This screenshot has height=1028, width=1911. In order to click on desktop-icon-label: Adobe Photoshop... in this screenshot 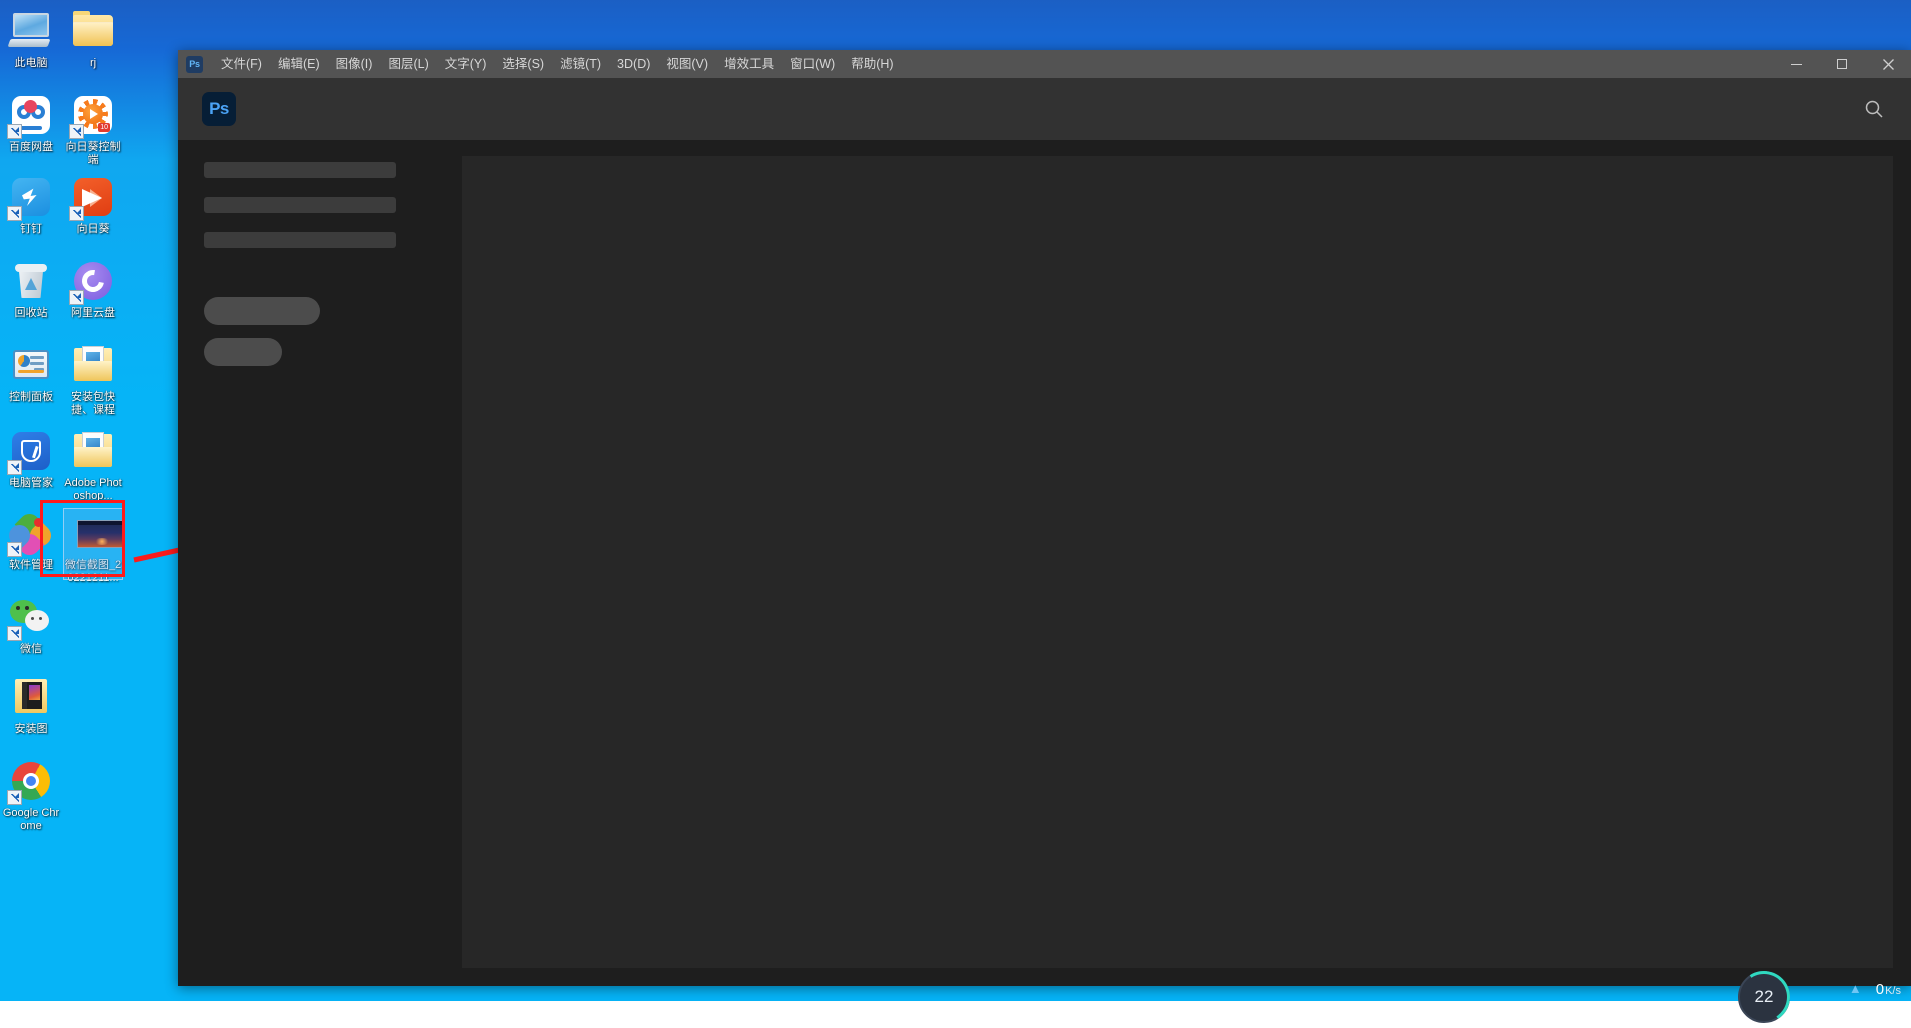, I will do `click(93, 489)`.